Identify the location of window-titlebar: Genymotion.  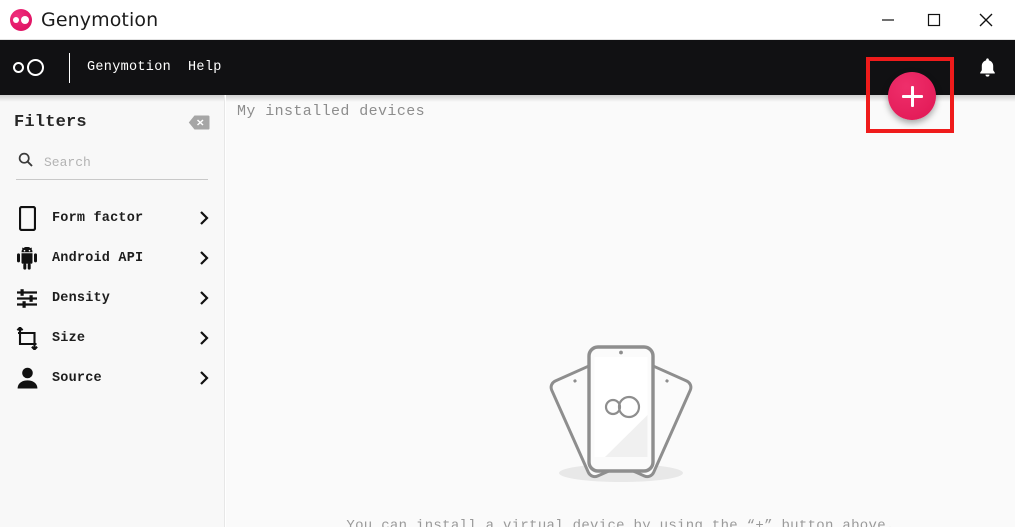
(507, 20).